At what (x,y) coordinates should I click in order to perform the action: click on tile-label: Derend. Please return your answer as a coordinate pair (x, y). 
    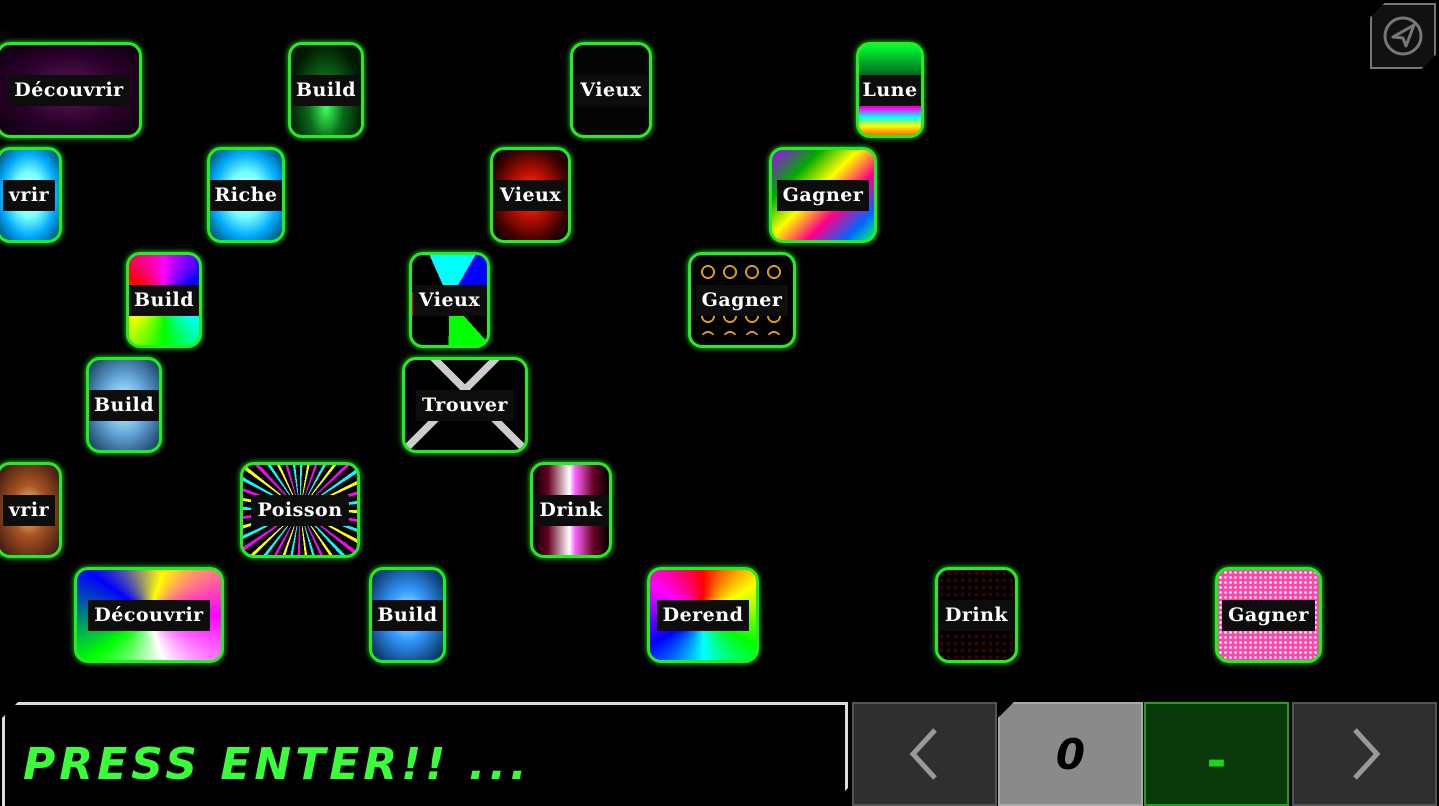
    Looking at the image, I should click on (703, 615).